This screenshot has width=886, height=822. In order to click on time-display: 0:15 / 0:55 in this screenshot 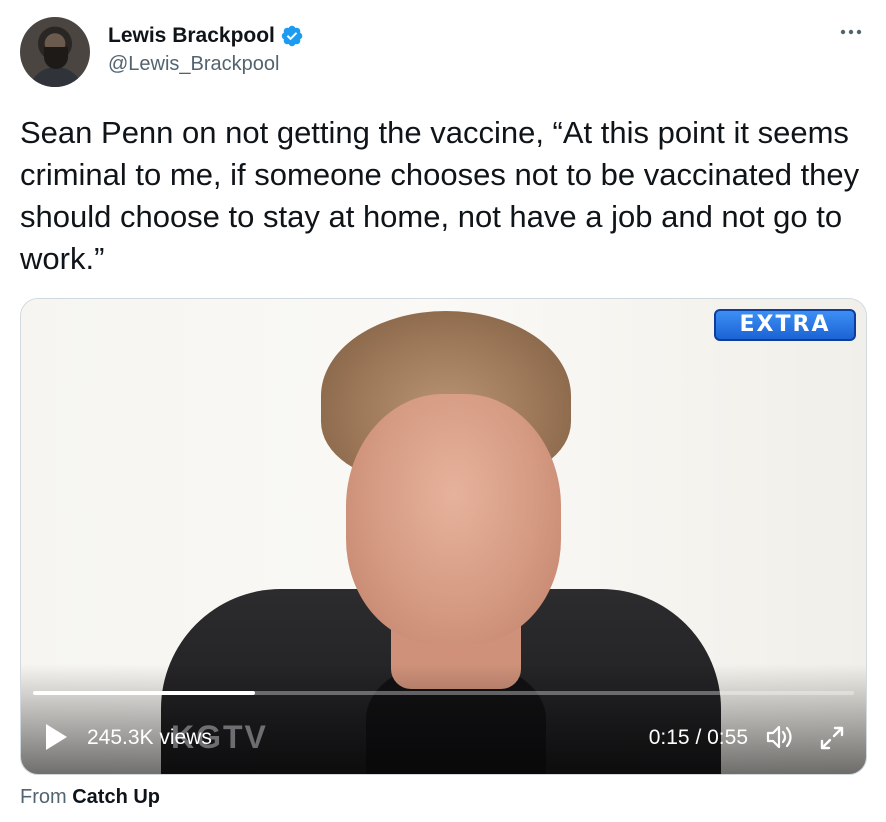, I will do `click(698, 738)`.